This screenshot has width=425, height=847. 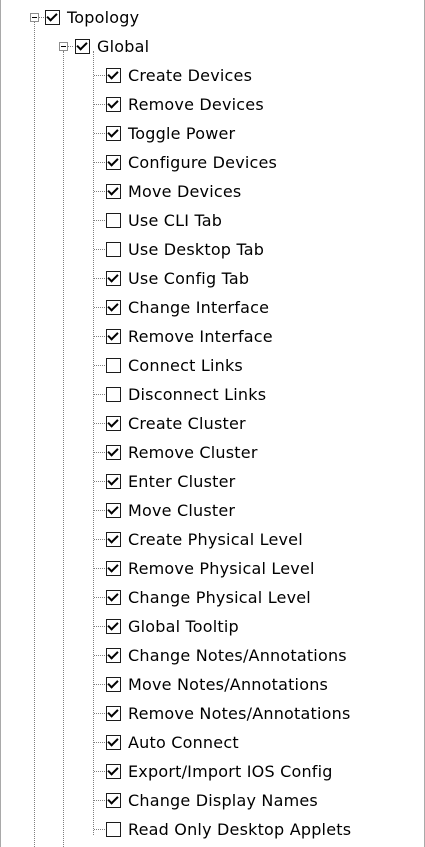 I want to click on tree-item: Read Only Desktop Applets, so click(x=228, y=829).